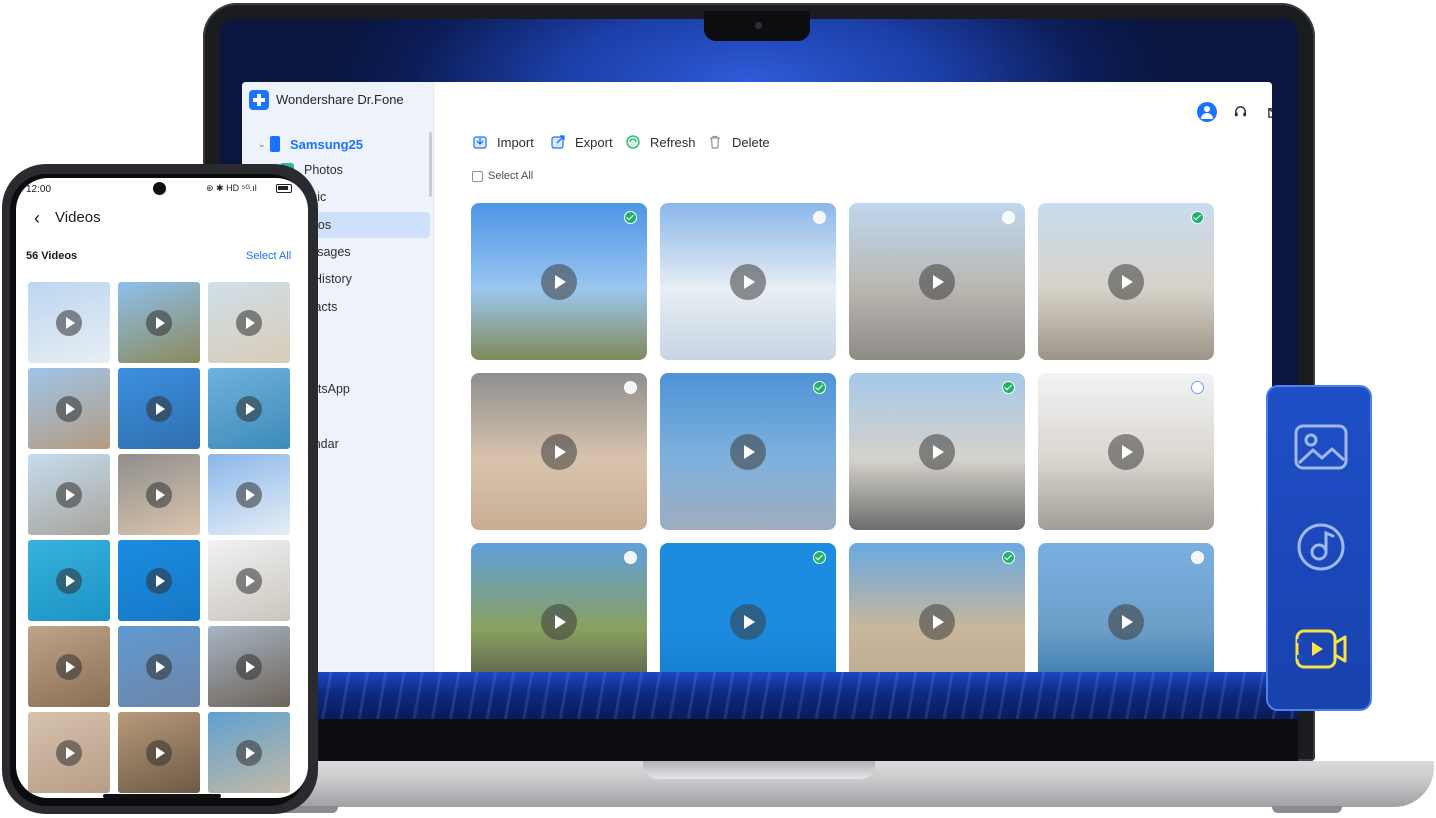  What do you see at coordinates (515, 142) in the screenshot?
I see `import-label: Import` at bounding box center [515, 142].